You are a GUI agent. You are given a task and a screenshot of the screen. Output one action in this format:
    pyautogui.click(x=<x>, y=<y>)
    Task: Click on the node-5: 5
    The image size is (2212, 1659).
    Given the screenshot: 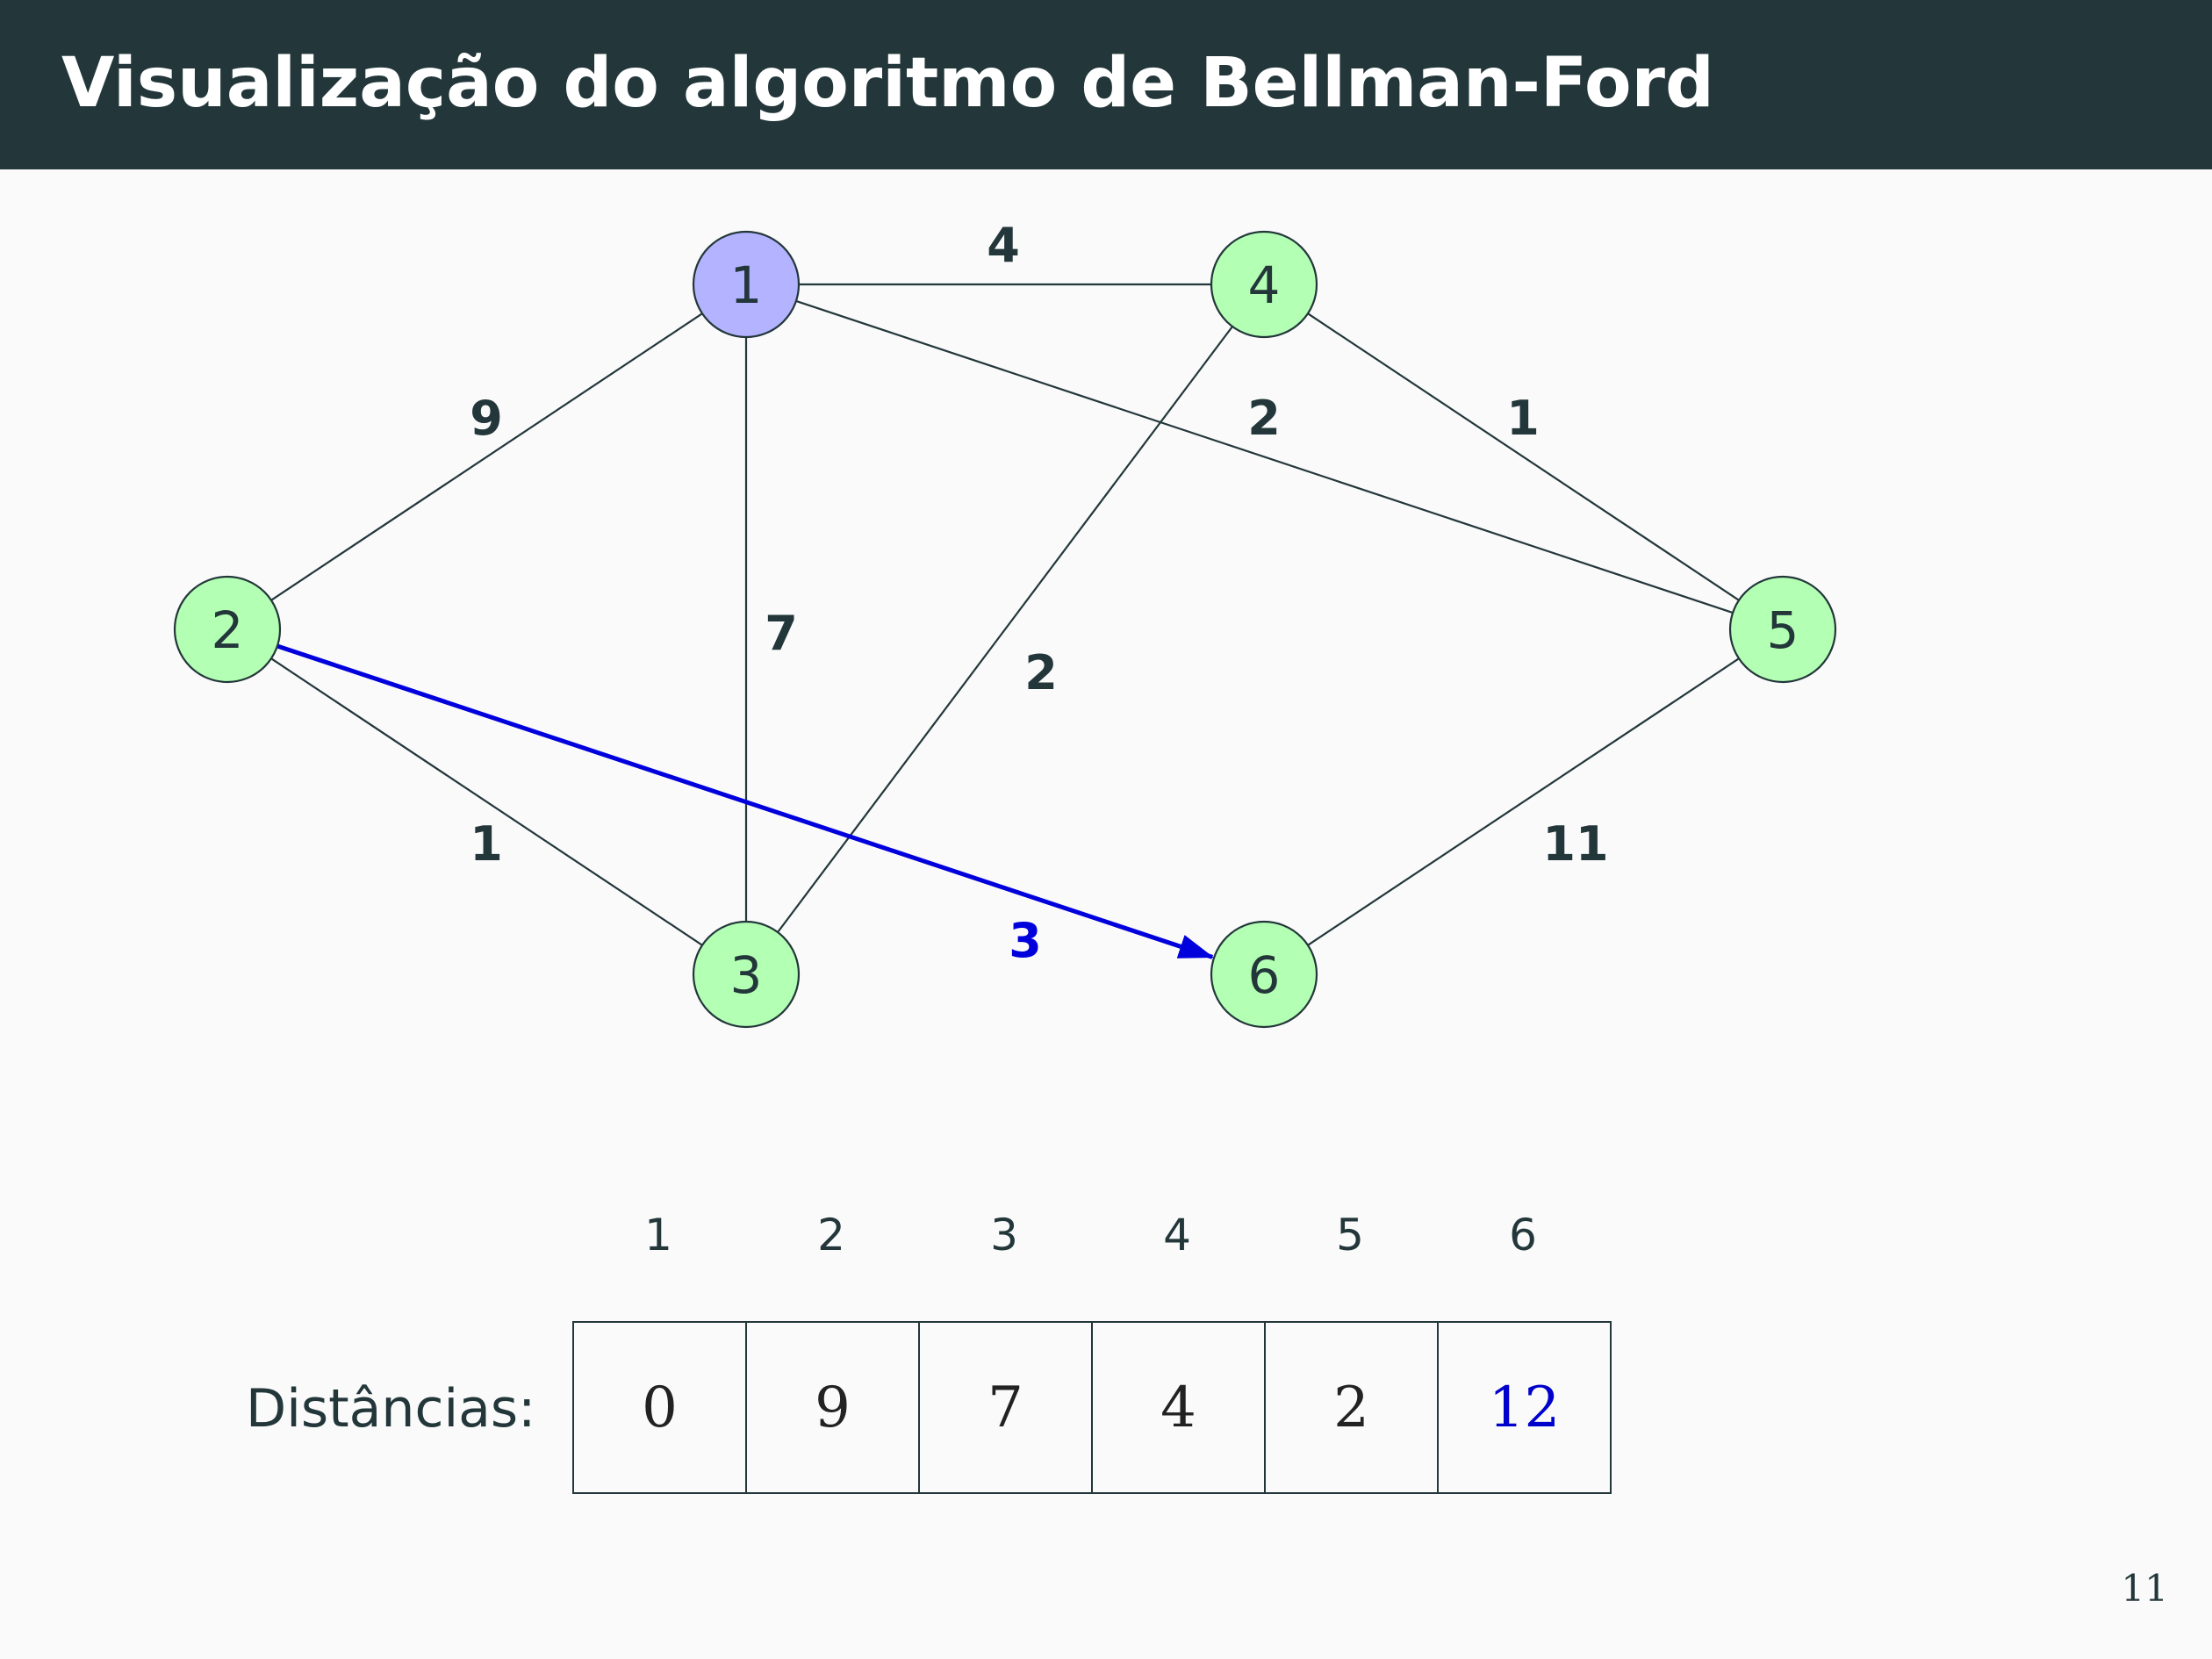 What is the action you would take?
    pyautogui.click(x=1782, y=629)
    